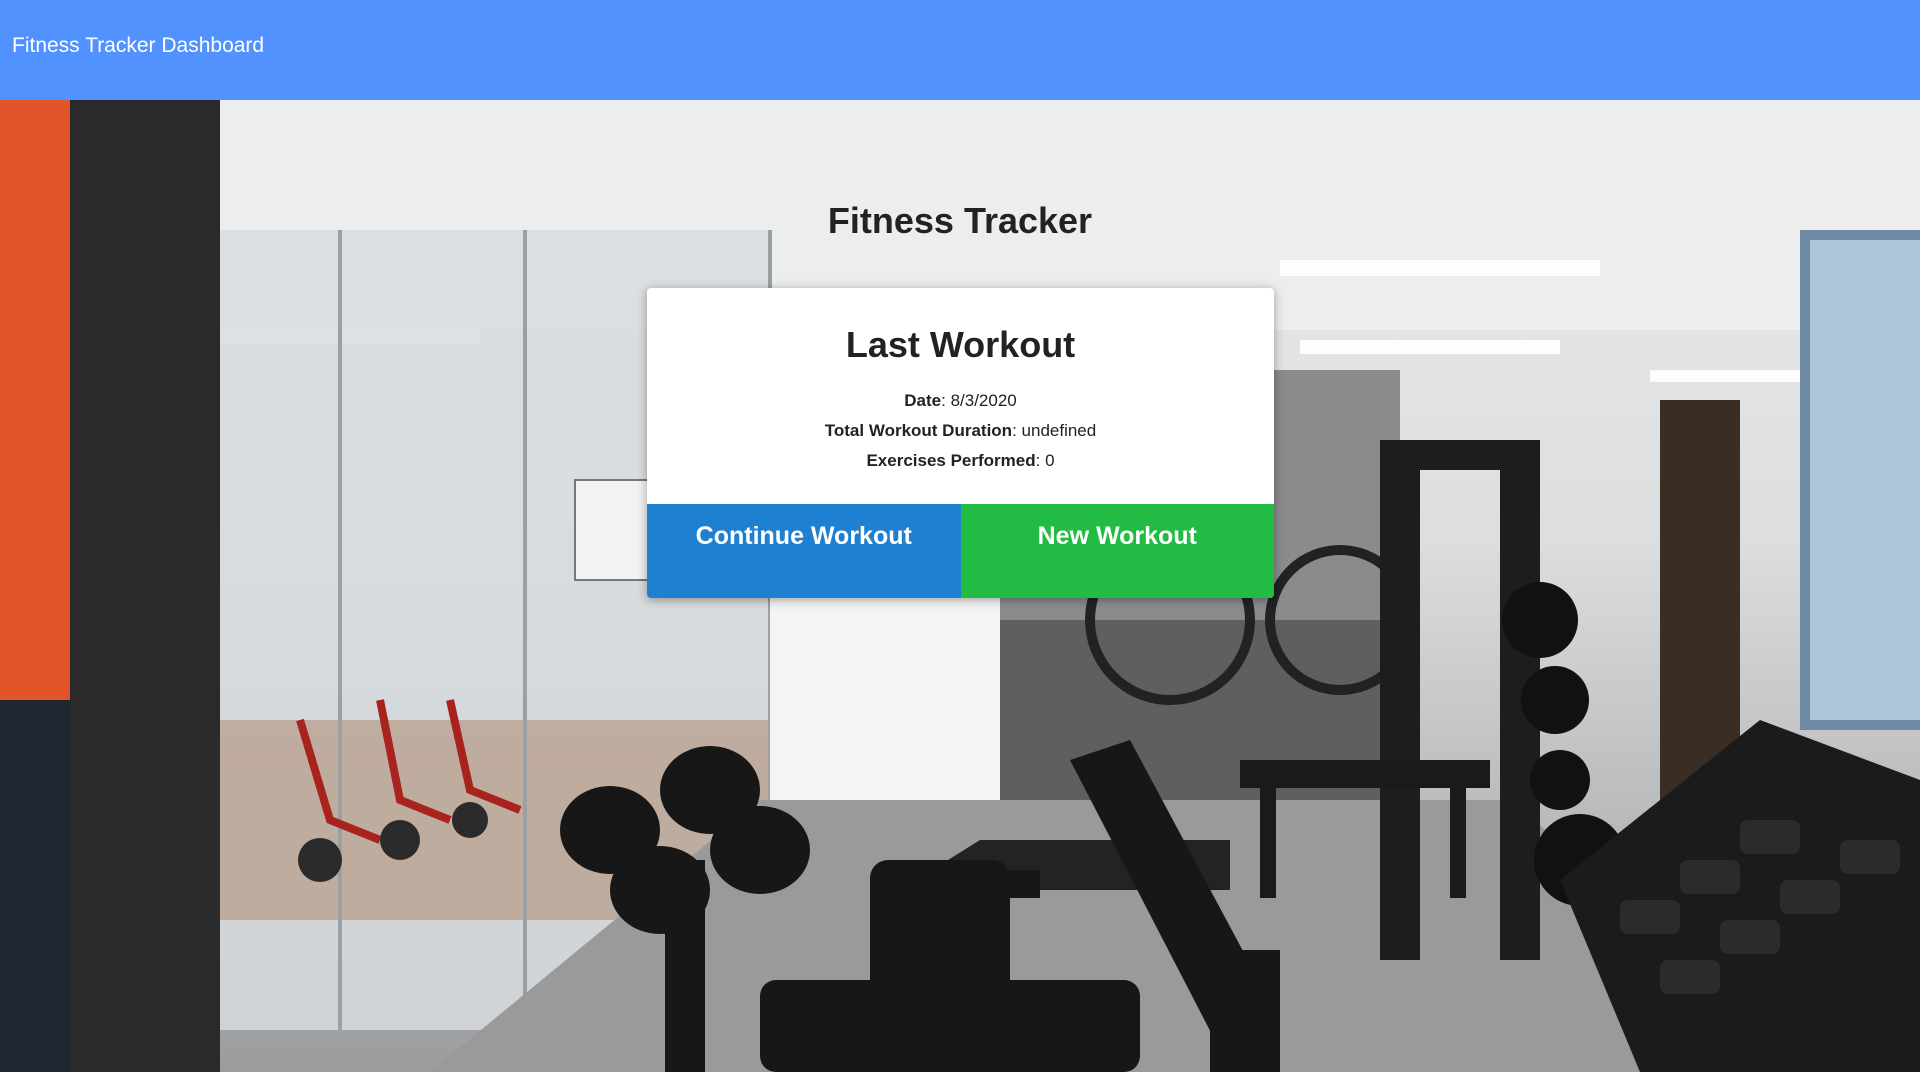 Image resolution: width=1920 pixels, height=1080 pixels. What do you see at coordinates (1059, 430) in the screenshot?
I see `workout-duration-value: undefined` at bounding box center [1059, 430].